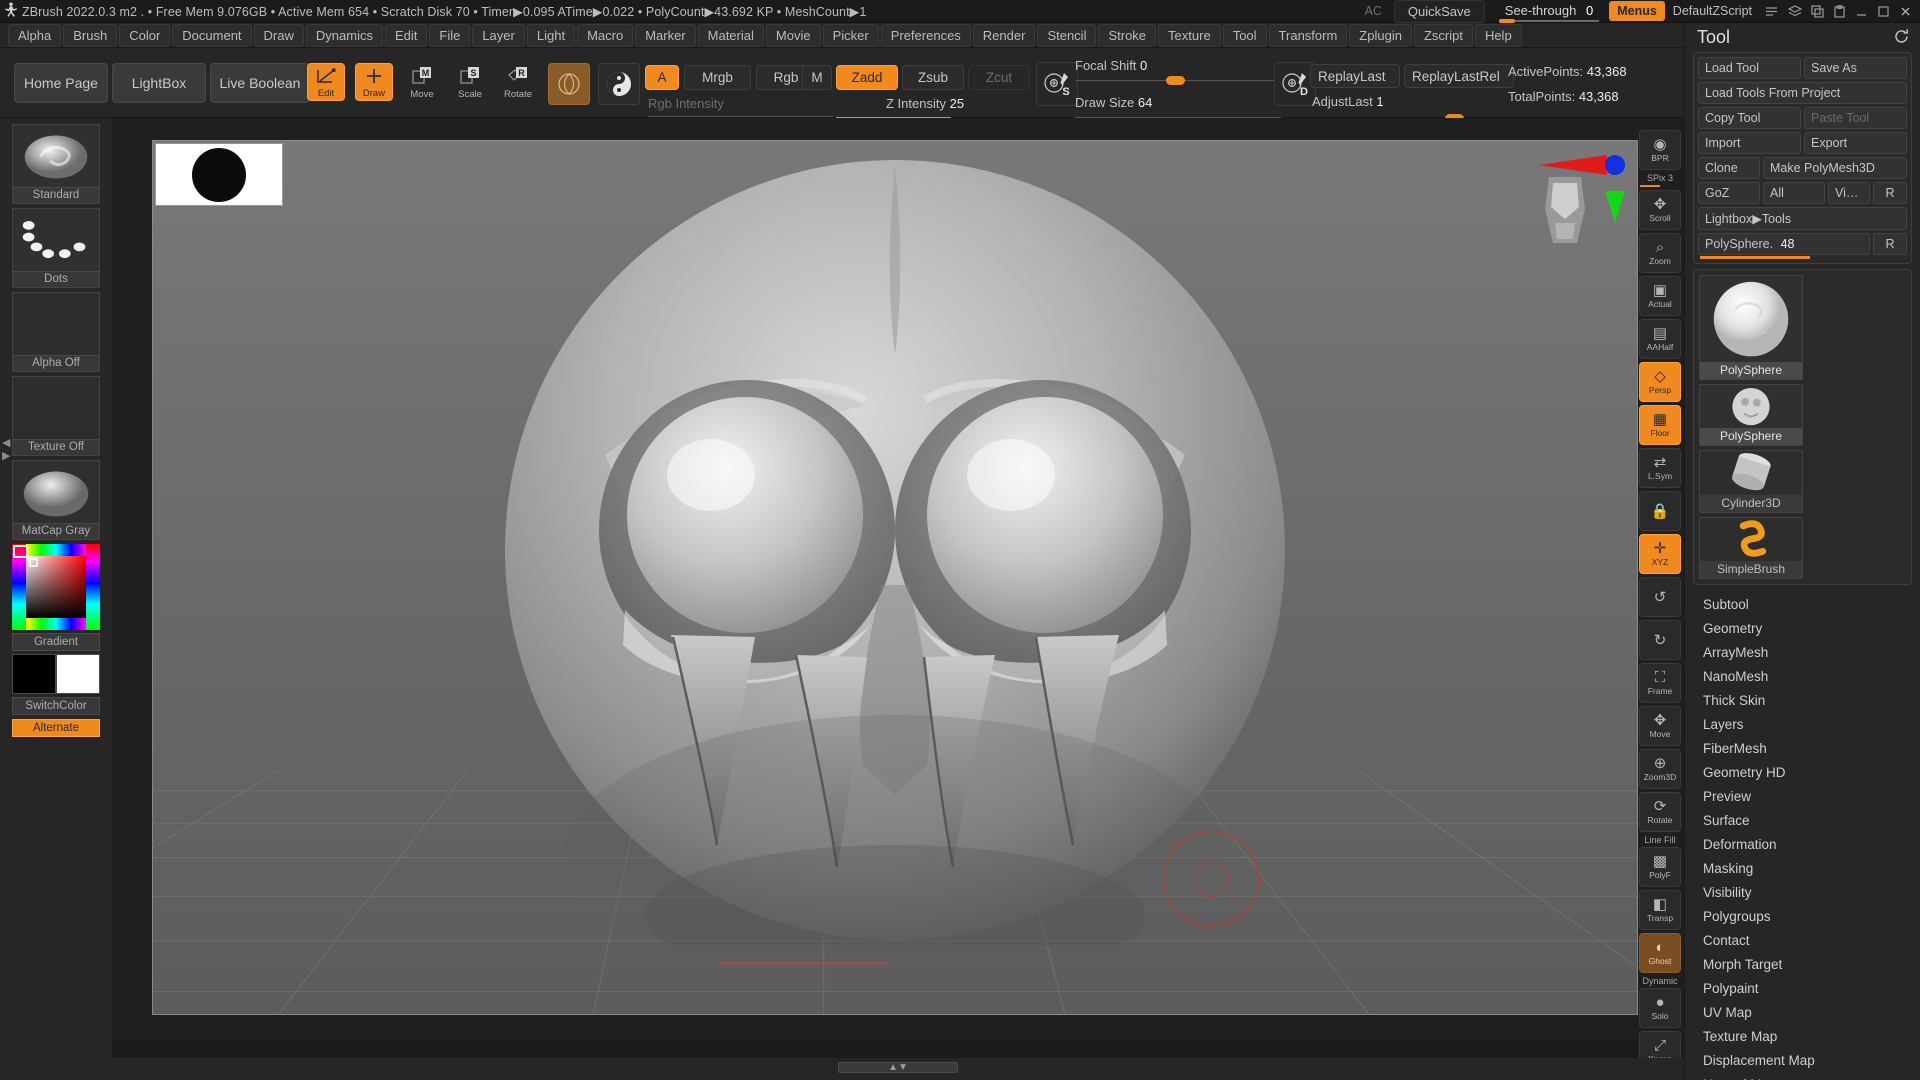 The image size is (1920, 1080). What do you see at coordinates (56, 642) in the screenshot?
I see `gradient-button: Gradient` at bounding box center [56, 642].